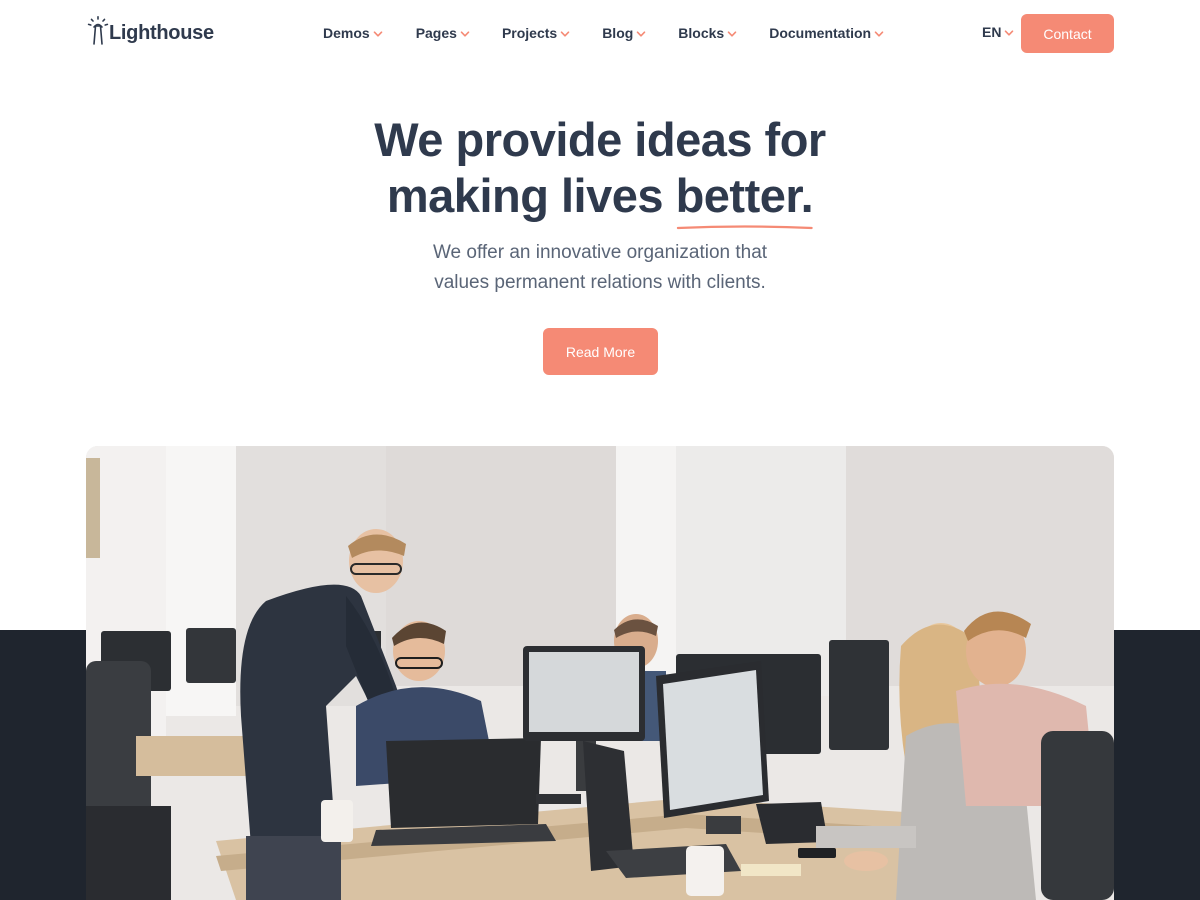 This screenshot has height=900, width=1200. What do you see at coordinates (992, 32) in the screenshot?
I see `language-label: EN` at bounding box center [992, 32].